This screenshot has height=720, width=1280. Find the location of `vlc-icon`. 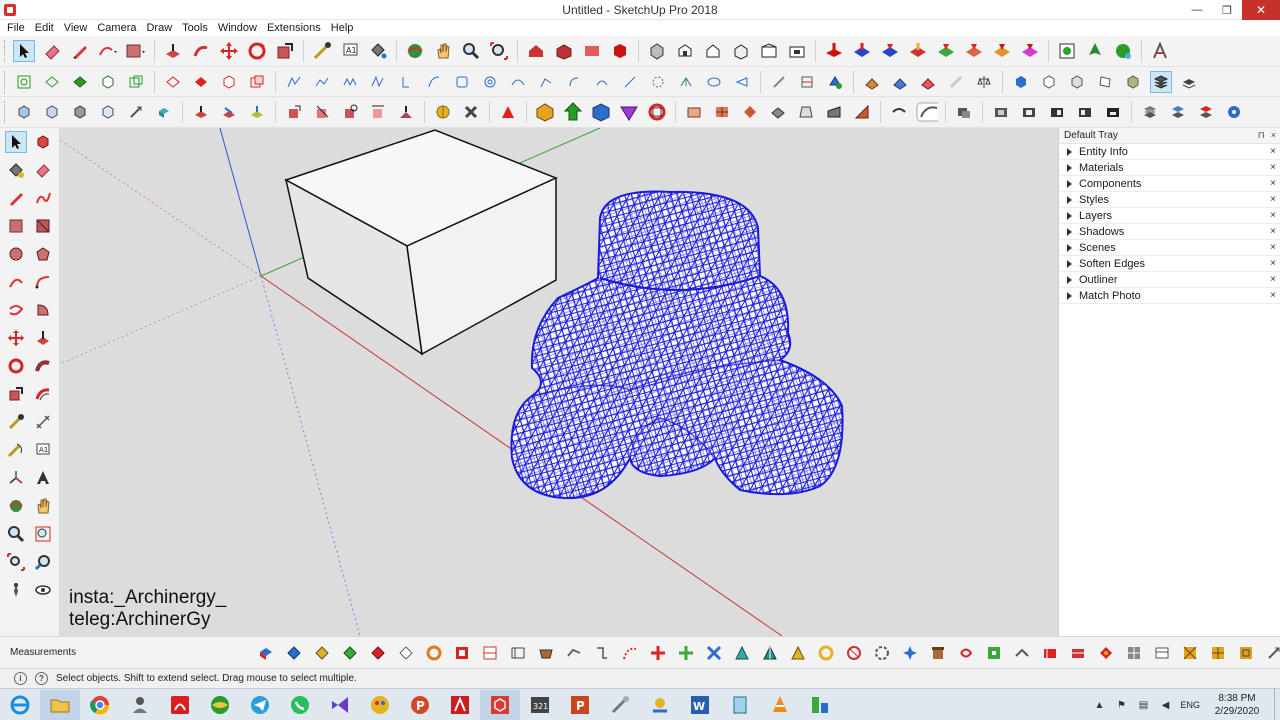

vlc-icon is located at coordinates (780, 705).